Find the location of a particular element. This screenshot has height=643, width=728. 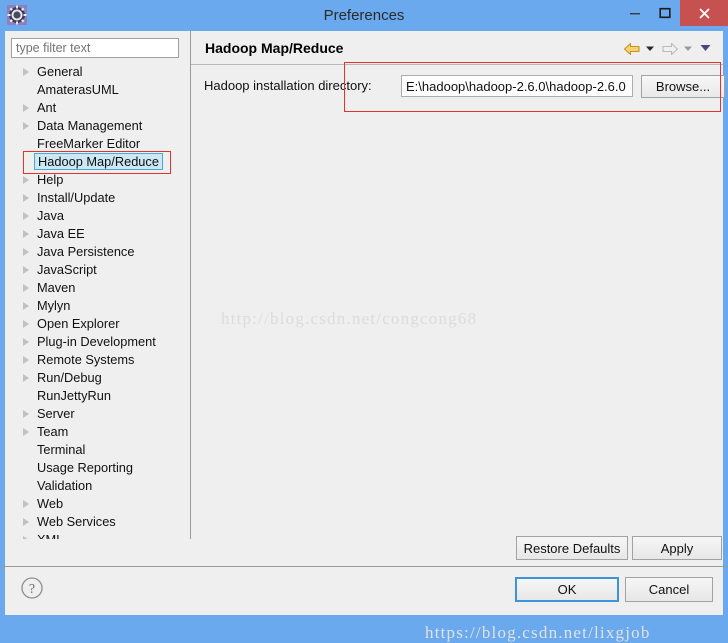

sidebar-item-label: Web Services is located at coordinates (76, 521).